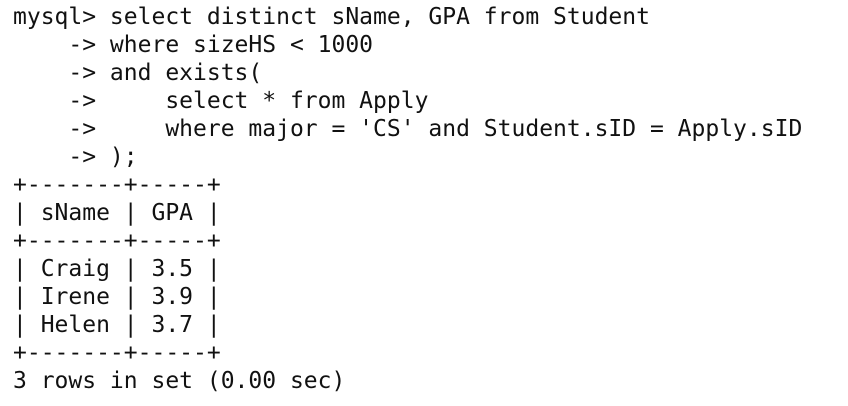  What do you see at coordinates (117, 325) in the screenshot?
I see `result-table-row: | Helen | 3.7 |` at bounding box center [117, 325].